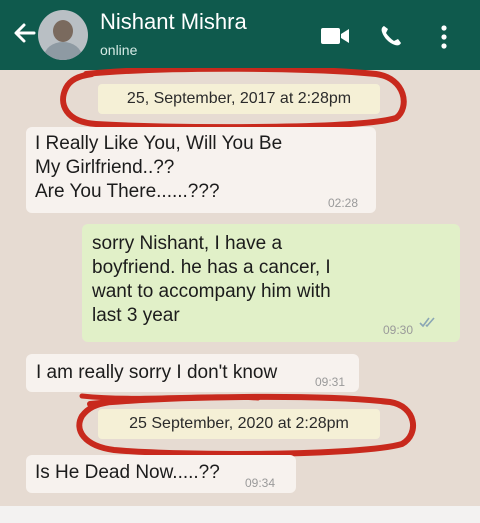 The width and height of the screenshot is (480, 523). I want to click on back-arrow-icon, so click(25, 33).